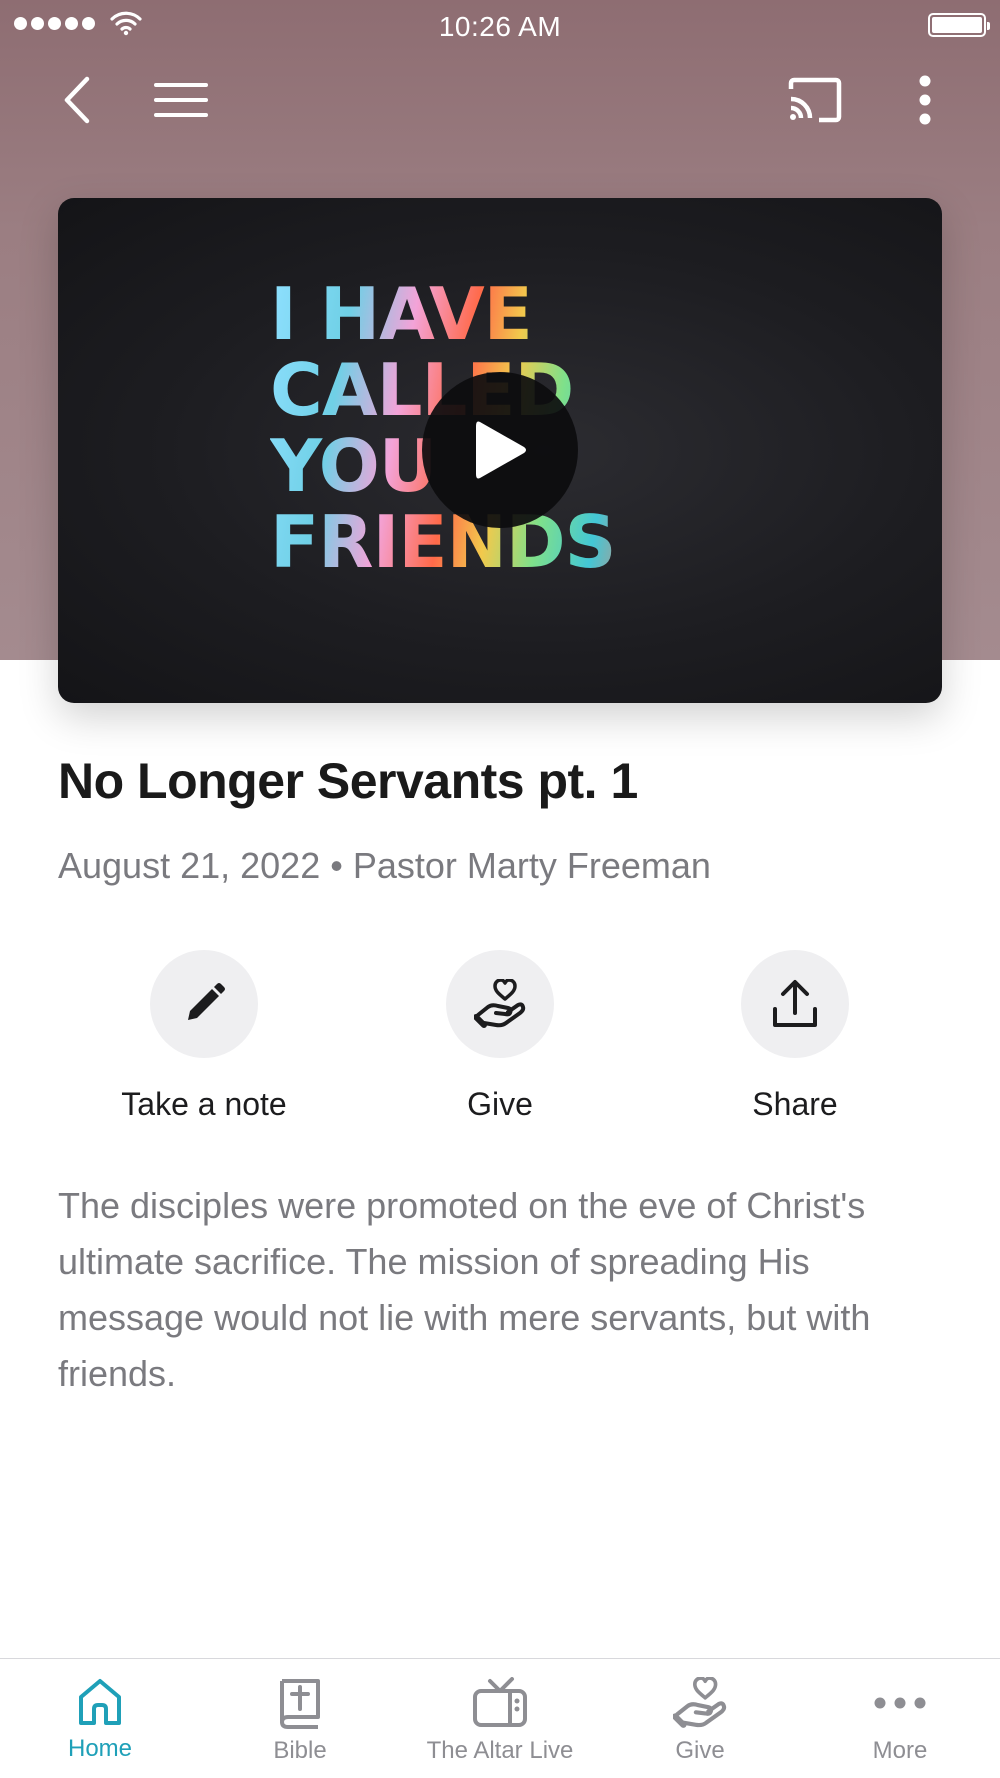 The height and width of the screenshot is (1778, 1000). I want to click on menu-button, so click(181, 100).